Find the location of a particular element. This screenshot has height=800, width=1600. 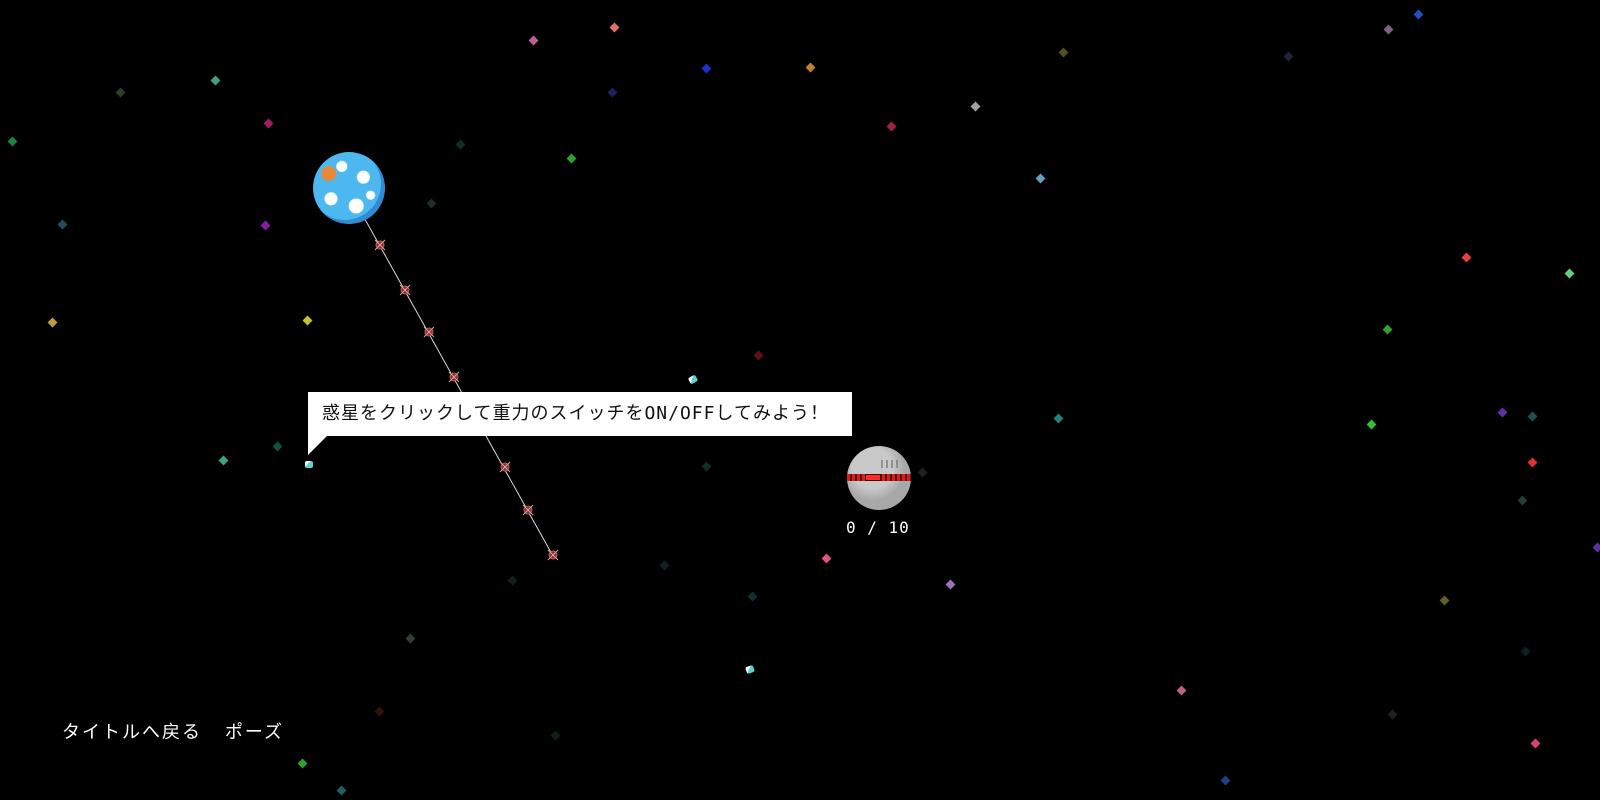

goal-counter: 0 / 10 is located at coordinates (878, 527).